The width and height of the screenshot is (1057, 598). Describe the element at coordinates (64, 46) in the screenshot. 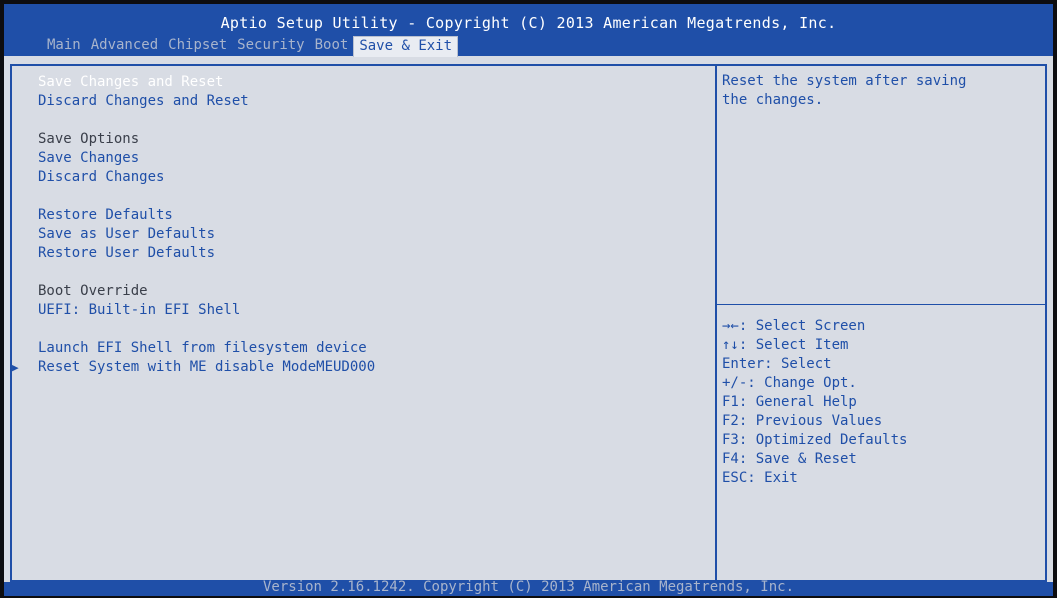

I see `tab-main: Main` at that location.